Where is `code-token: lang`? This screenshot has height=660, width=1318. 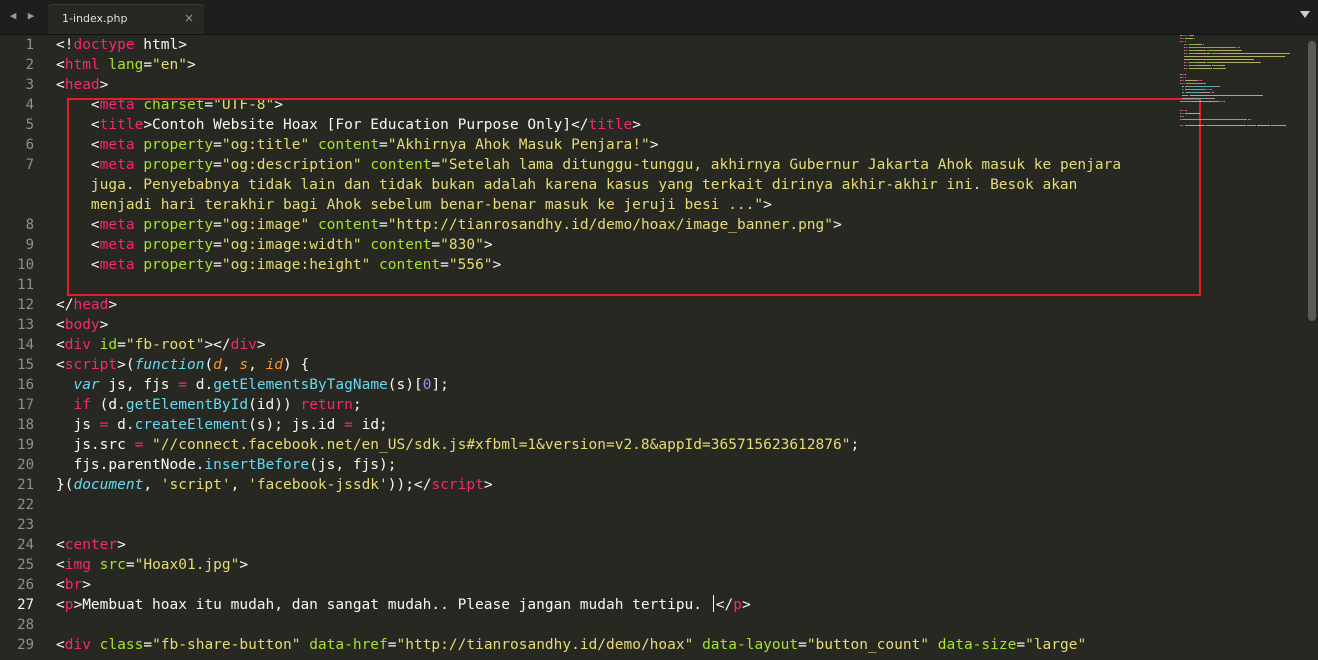
code-token: lang is located at coordinates (126, 65).